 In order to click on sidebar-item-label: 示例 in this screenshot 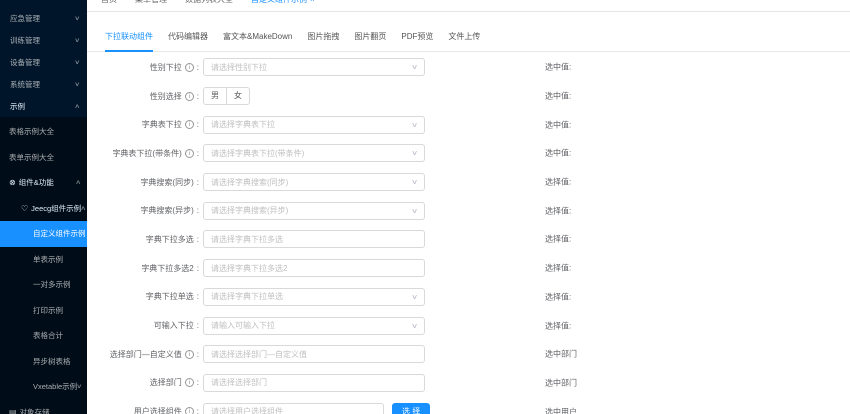, I will do `click(17, 106)`.